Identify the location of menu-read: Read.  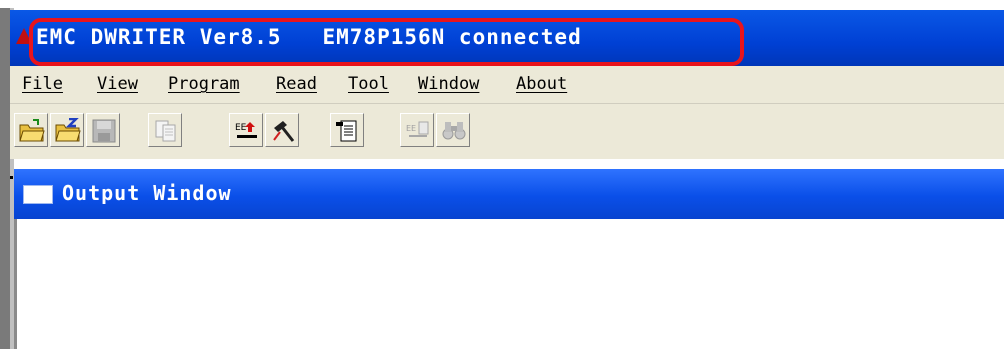
(296, 84).